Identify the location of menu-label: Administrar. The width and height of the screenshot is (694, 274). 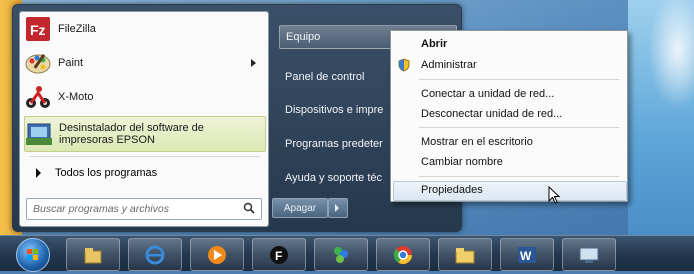
(449, 65).